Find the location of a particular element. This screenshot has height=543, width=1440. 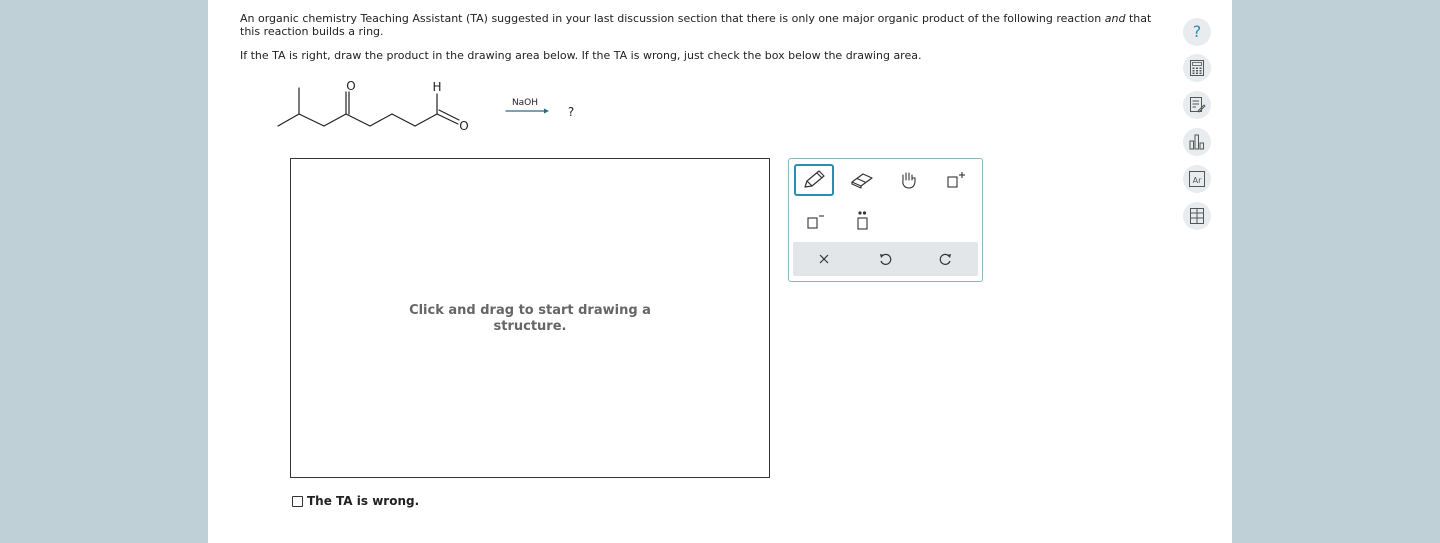

calculator-button is located at coordinates (1197, 68).